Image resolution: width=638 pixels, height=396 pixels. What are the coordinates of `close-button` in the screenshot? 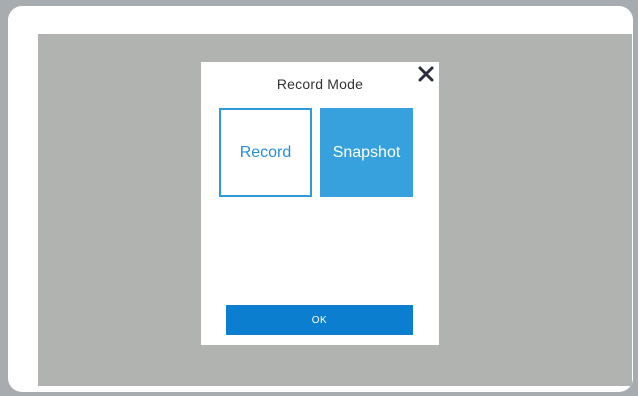 It's located at (426, 74).